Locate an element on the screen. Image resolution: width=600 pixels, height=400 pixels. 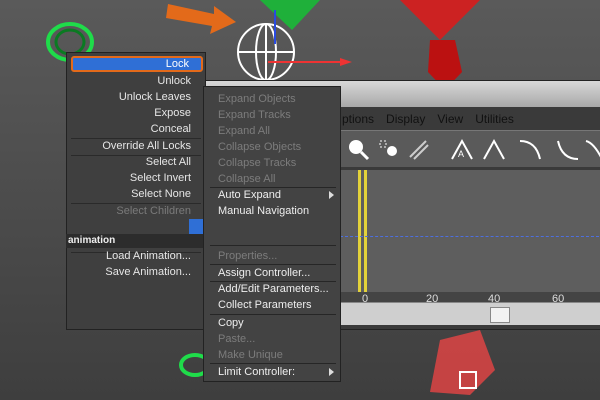
ctx-manual-navigation: Manual Navigation is located at coordinates (263, 211).